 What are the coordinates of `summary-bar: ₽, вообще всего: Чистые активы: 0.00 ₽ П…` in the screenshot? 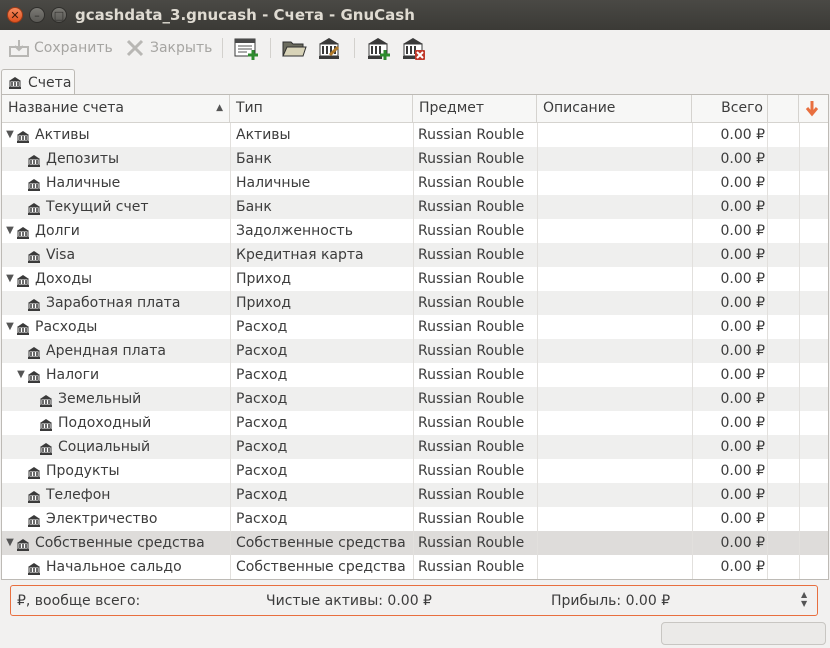 It's located at (414, 600).